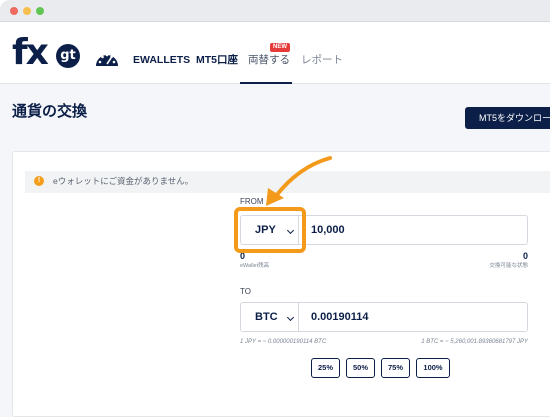 The image size is (550, 417). I want to click on logo-fx-text: fx, so click(30, 52).